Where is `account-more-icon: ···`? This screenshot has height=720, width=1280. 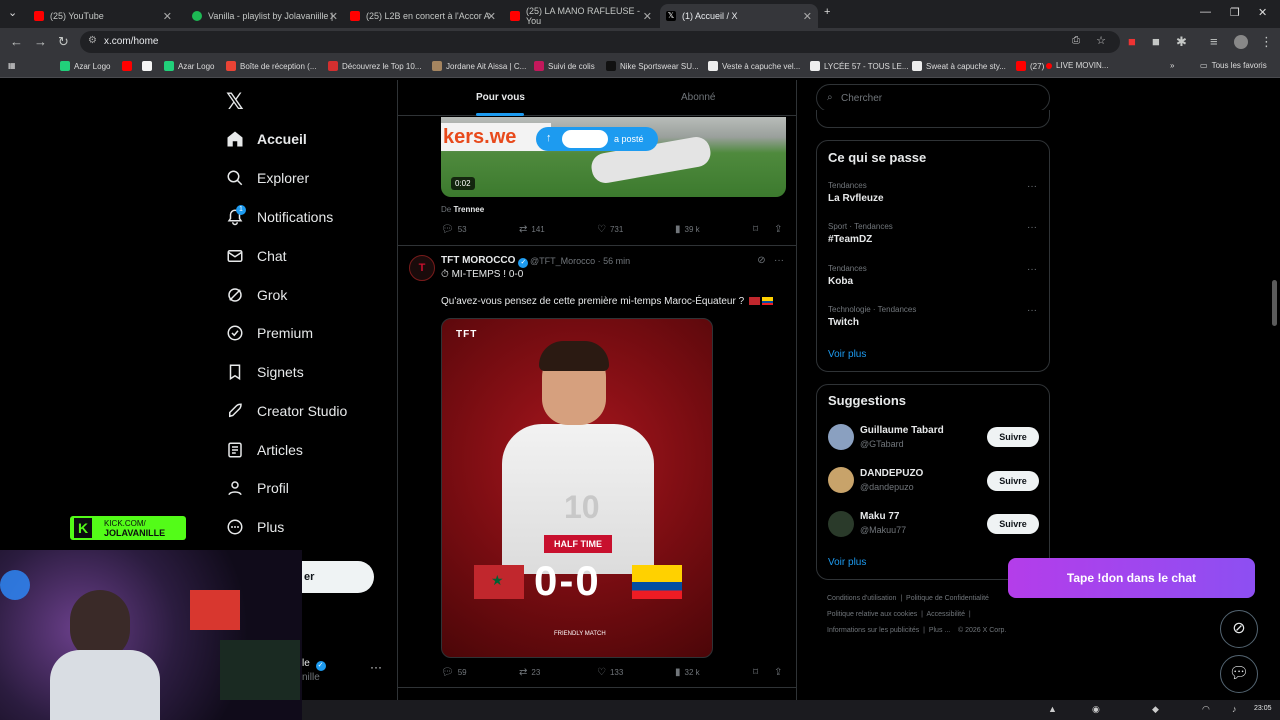 account-more-icon: ··· is located at coordinates (376, 667).